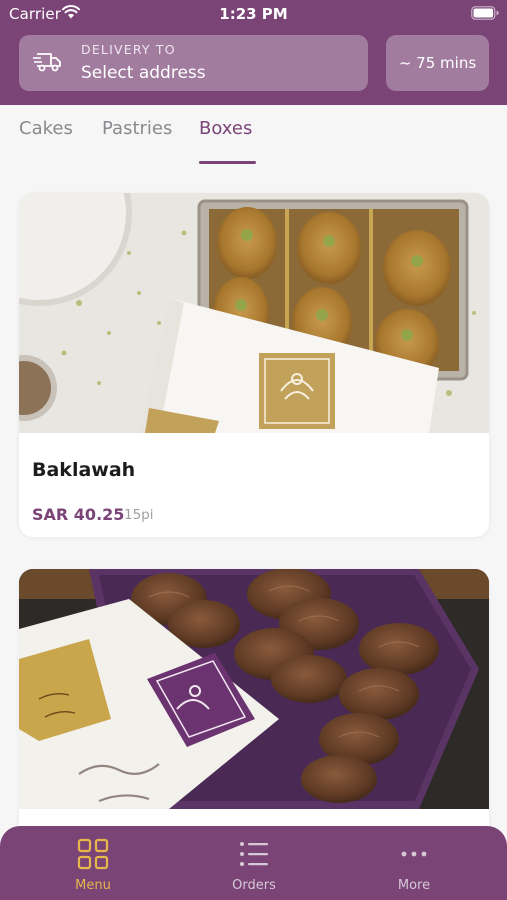 The height and width of the screenshot is (900, 507). What do you see at coordinates (93, 854) in the screenshot?
I see `grid-icon` at bounding box center [93, 854].